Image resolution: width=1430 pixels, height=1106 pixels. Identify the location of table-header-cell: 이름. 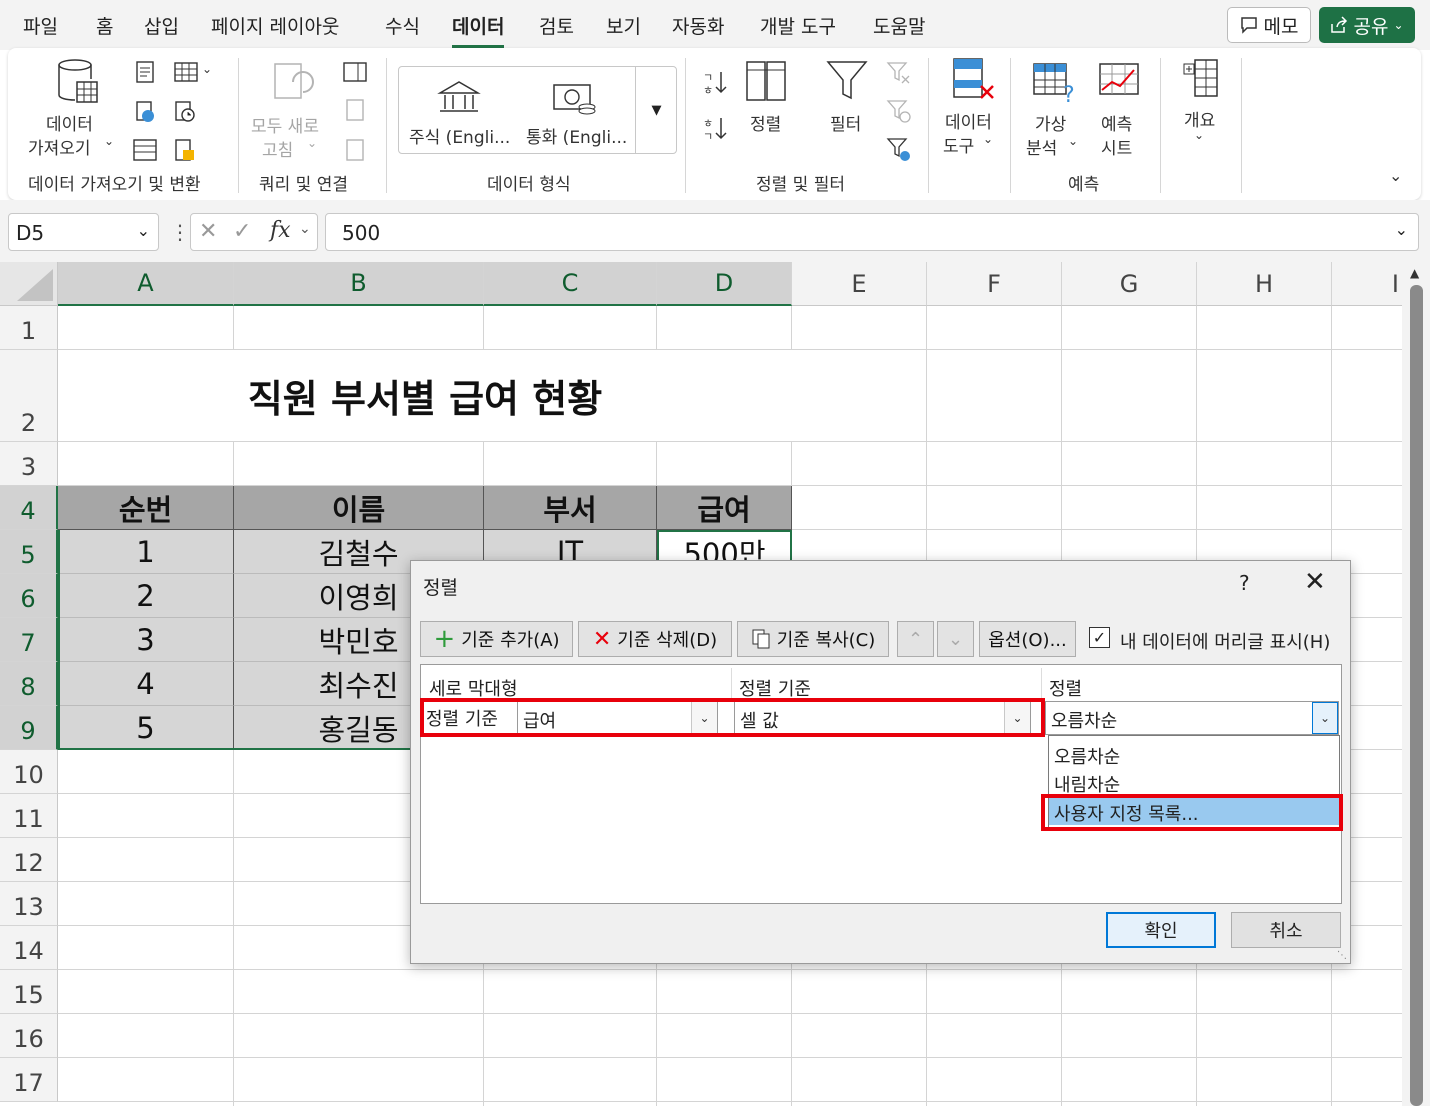
(359, 508).